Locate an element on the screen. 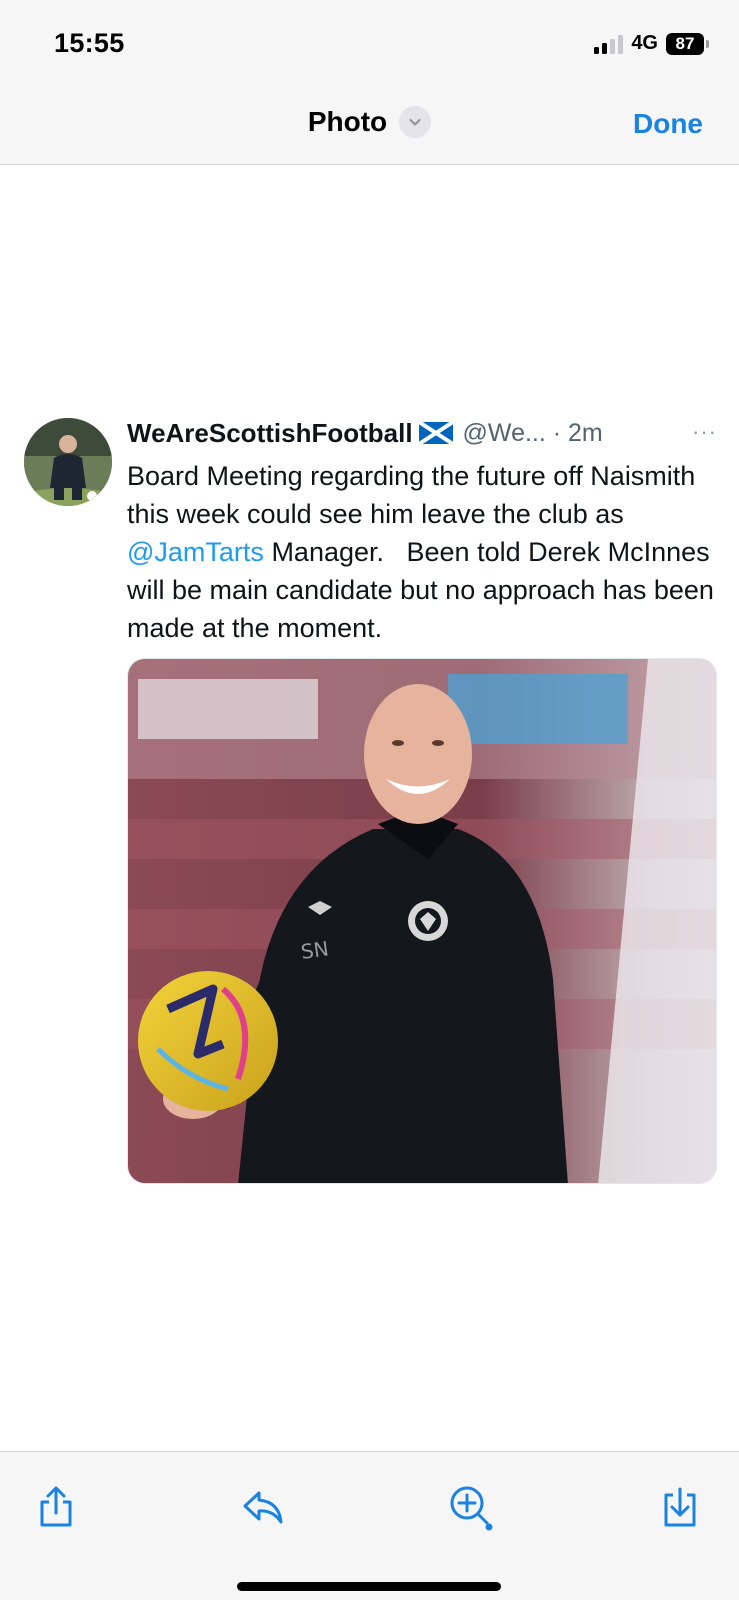 The height and width of the screenshot is (1600, 739). navigation-bar: Photo Done is located at coordinates (369, 126).